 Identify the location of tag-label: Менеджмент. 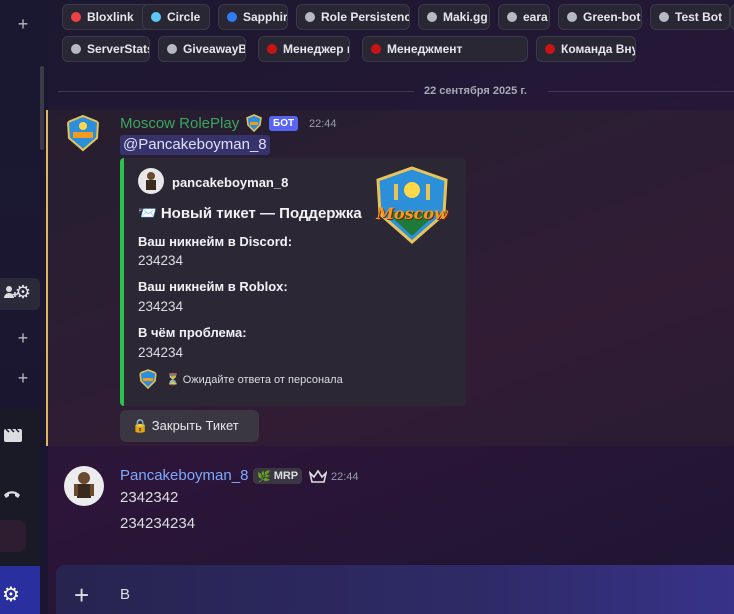
(425, 49).